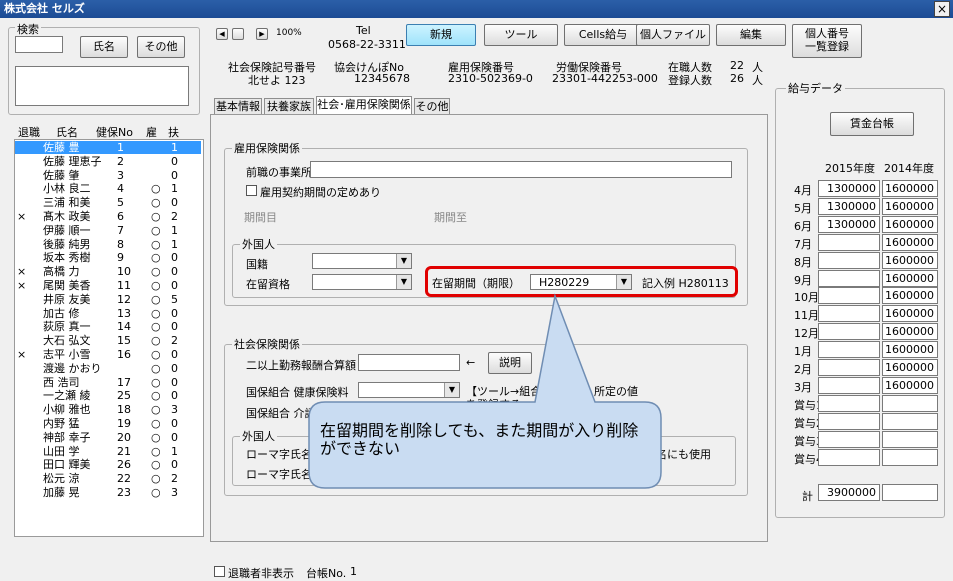  I want to click on list-item: × 高橋 力 10 ○ 0, so click(108, 271).